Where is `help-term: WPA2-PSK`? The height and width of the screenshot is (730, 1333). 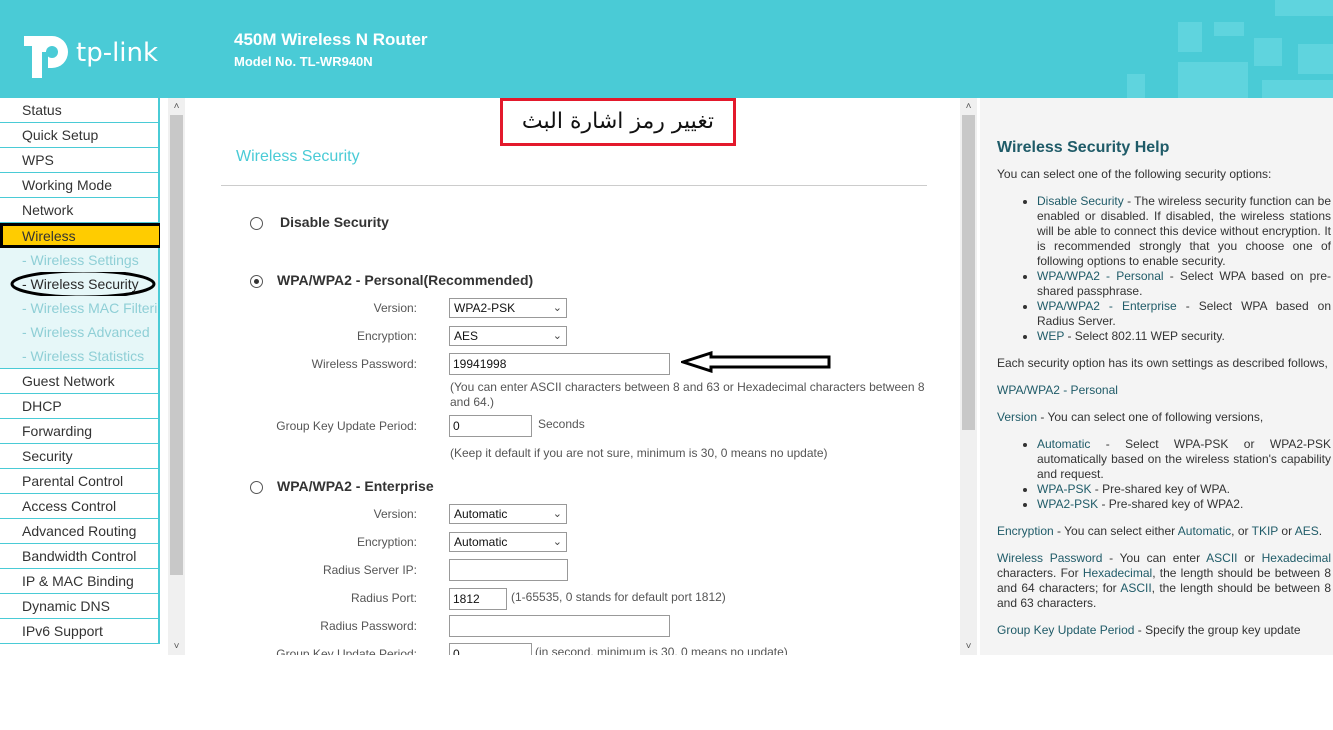
help-term: WPA2-PSK is located at coordinates (1068, 504).